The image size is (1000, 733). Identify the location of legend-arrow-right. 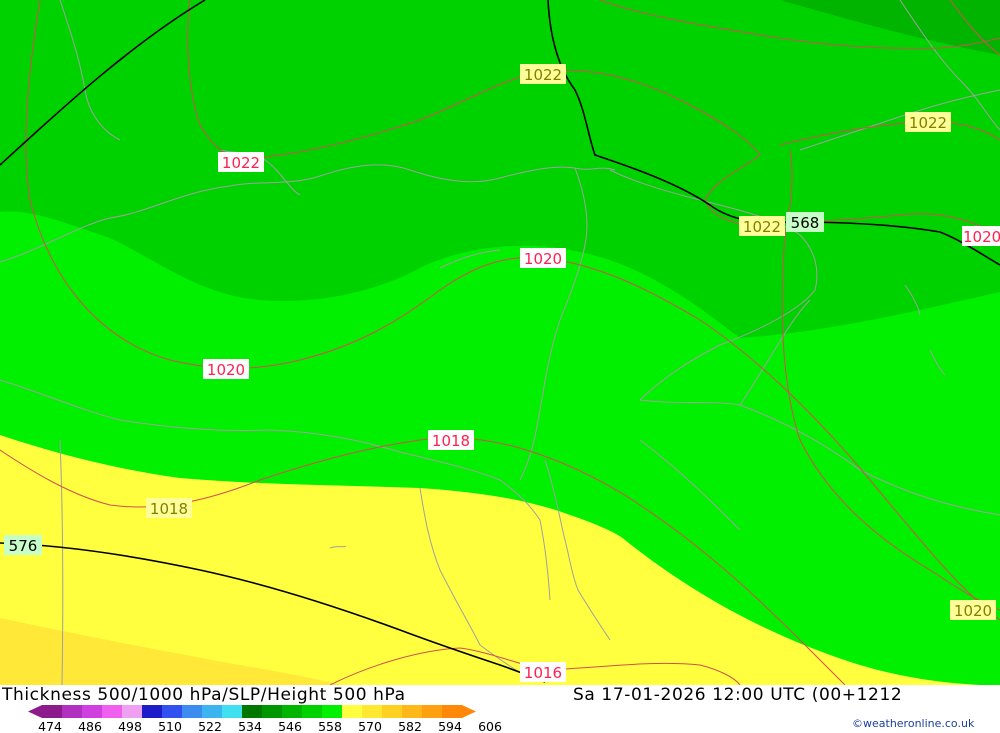
(469, 711).